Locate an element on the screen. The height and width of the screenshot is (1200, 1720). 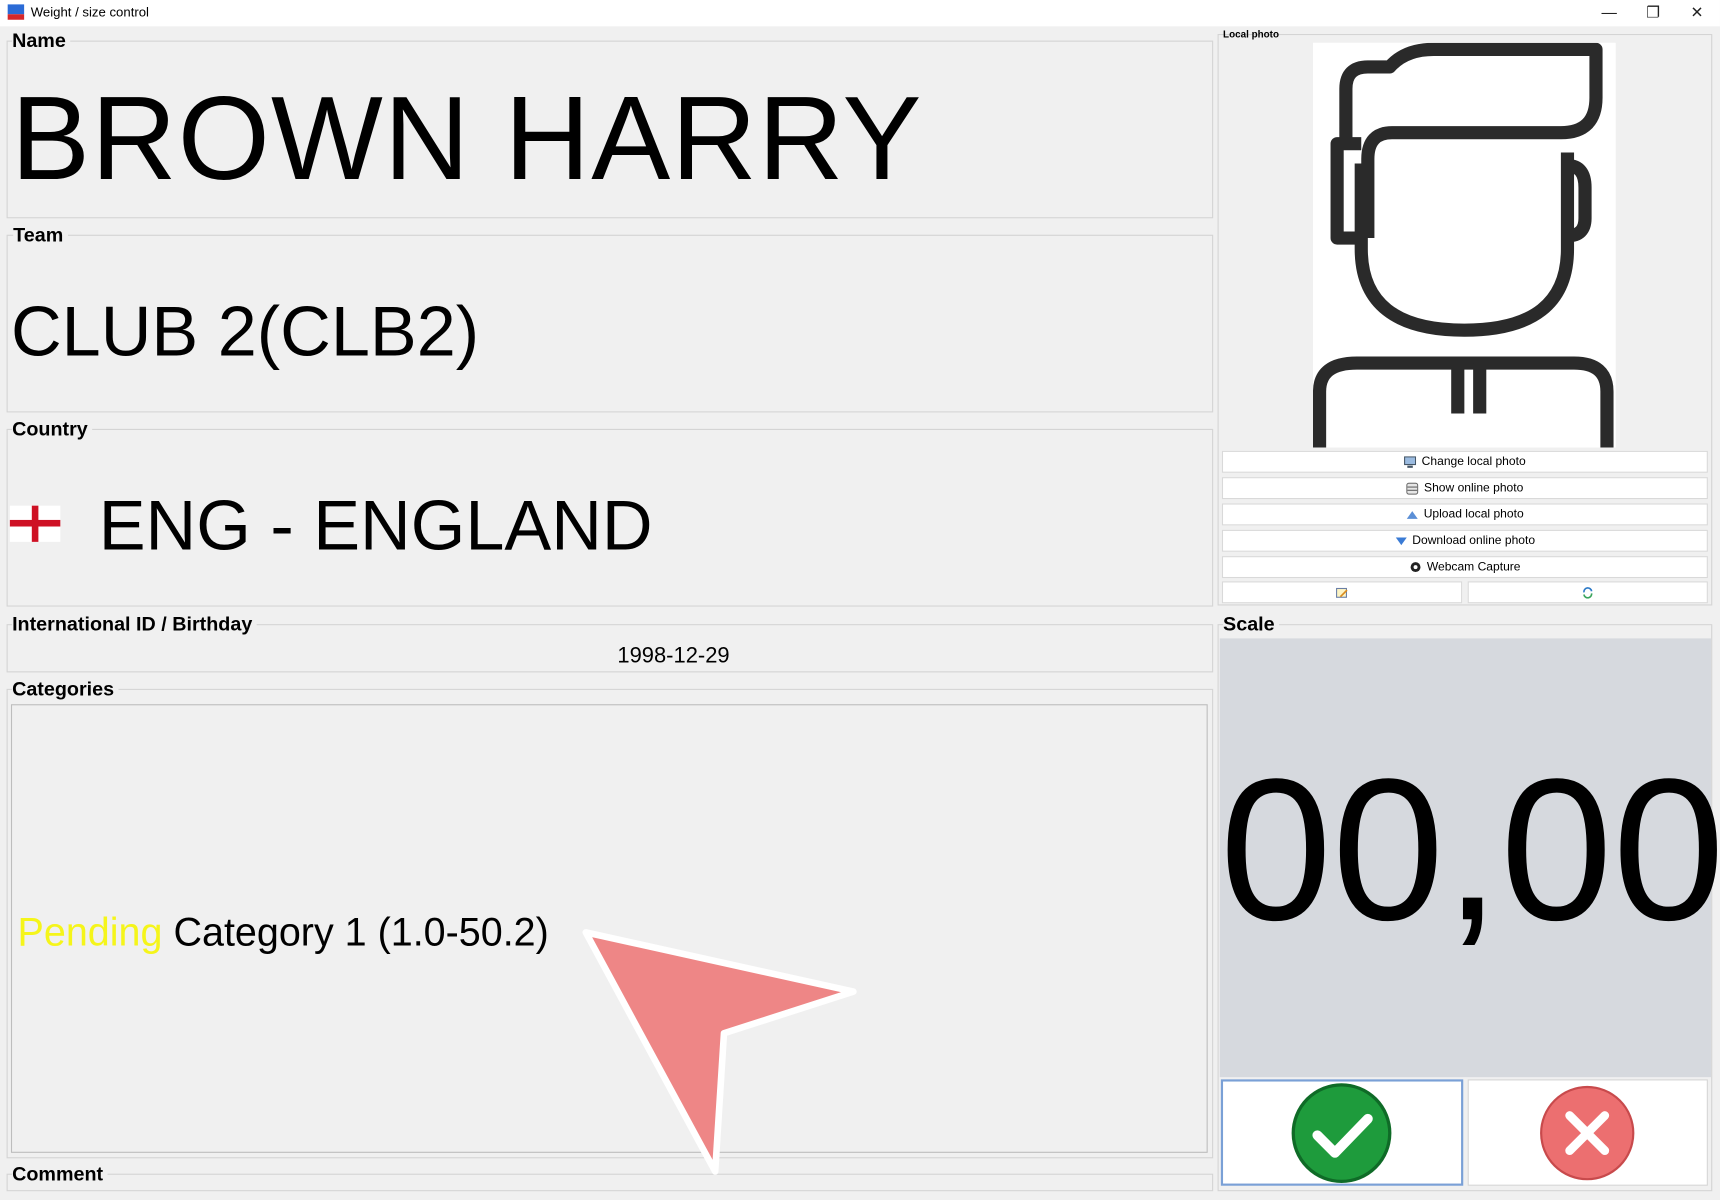
monitor-icon is located at coordinates (1410, 461).